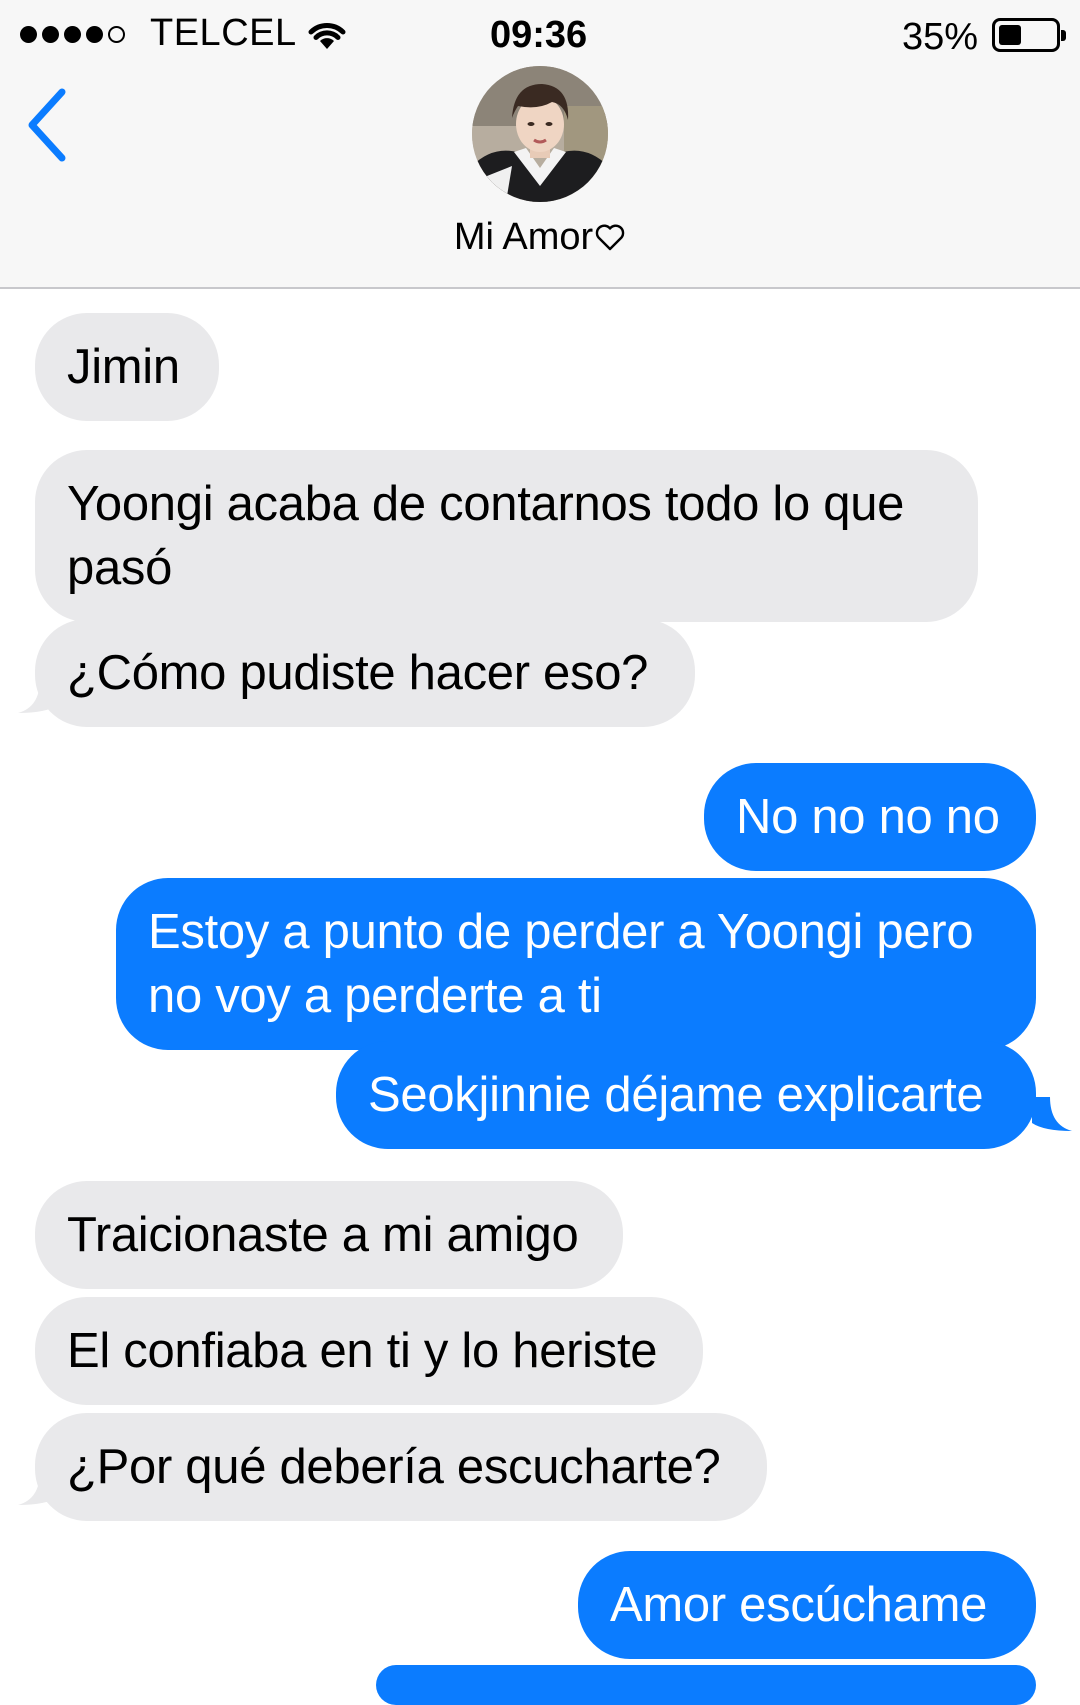  I want to click on message-bubble-outgoing: Amor escúchame, so click(807, 1605).